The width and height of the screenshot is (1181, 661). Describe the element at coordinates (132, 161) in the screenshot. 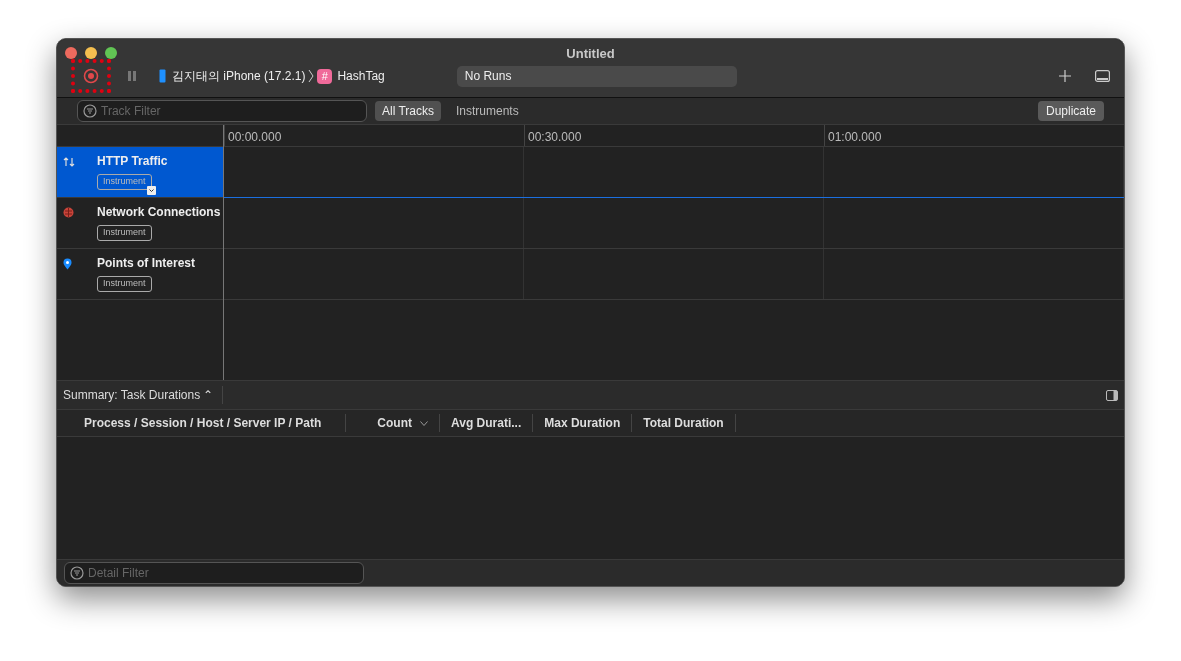

I see `track-name: HTTP Traffic` at that location.